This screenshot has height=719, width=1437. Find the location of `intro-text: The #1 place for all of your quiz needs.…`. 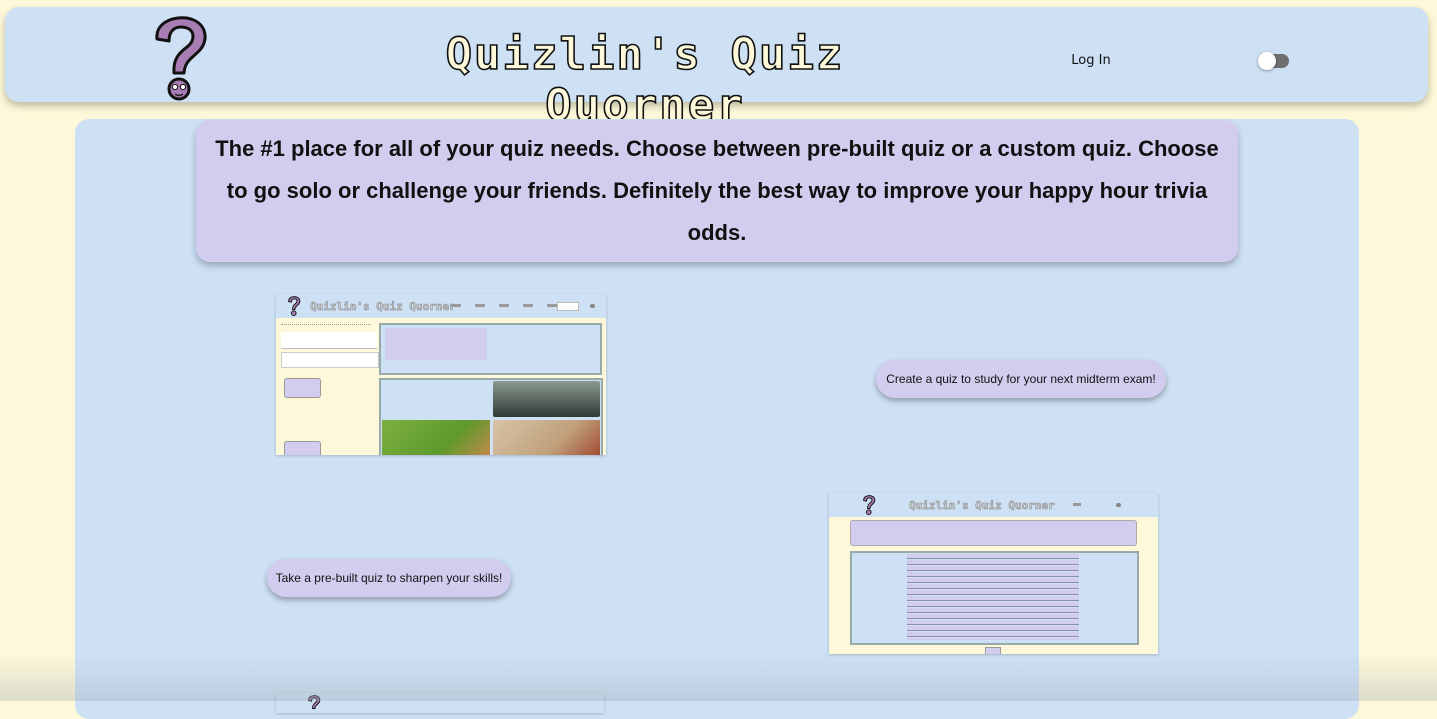

intro-text: The #1 place for all of your quiz needs.… is located at coordinates (717, 190).